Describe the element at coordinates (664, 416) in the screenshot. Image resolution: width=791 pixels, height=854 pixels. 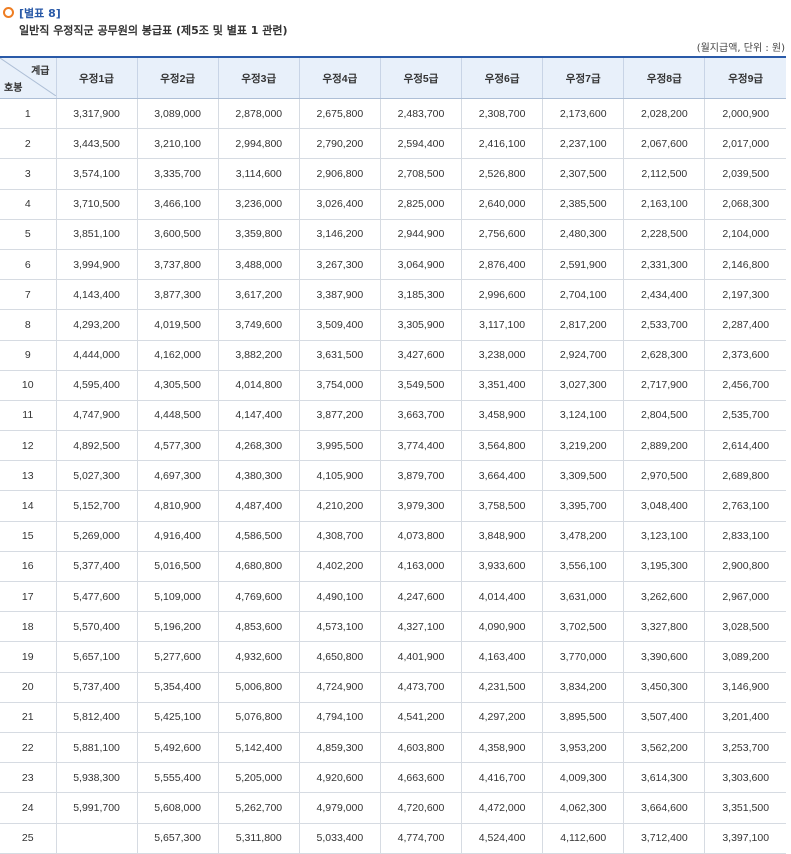
I see `salary-cell: 2,804,500` at that location.